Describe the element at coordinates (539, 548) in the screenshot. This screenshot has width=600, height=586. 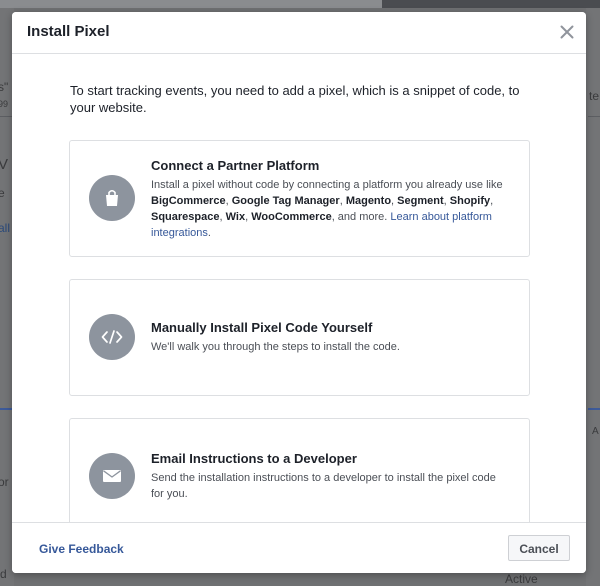
I see `cancel-button: Cancel` at that location.